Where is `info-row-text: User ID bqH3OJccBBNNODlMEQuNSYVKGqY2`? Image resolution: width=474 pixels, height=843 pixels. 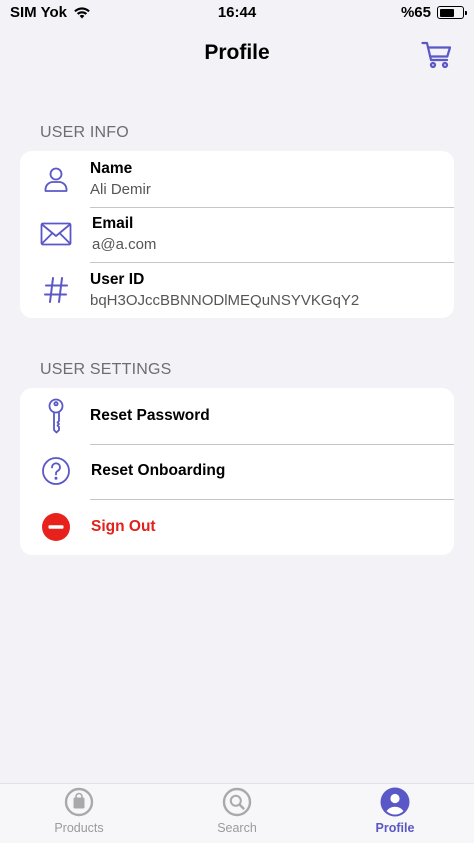
info-row-text: User ID bqH3OJccBBNNODlMEQuNSYVKGqY2 is located at coordinates (267, 290).